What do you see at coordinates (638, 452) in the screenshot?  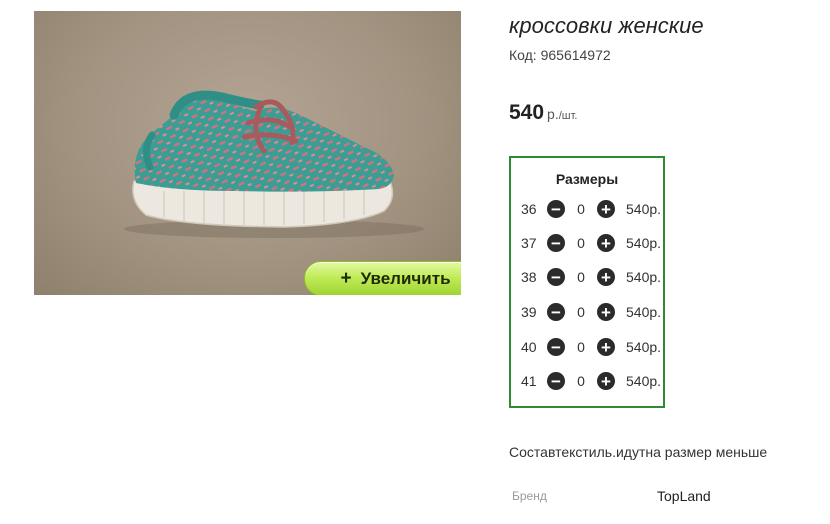 I see `product-description: Составтекстиль.идутна размер меньше` at bounding box center [638, 452].